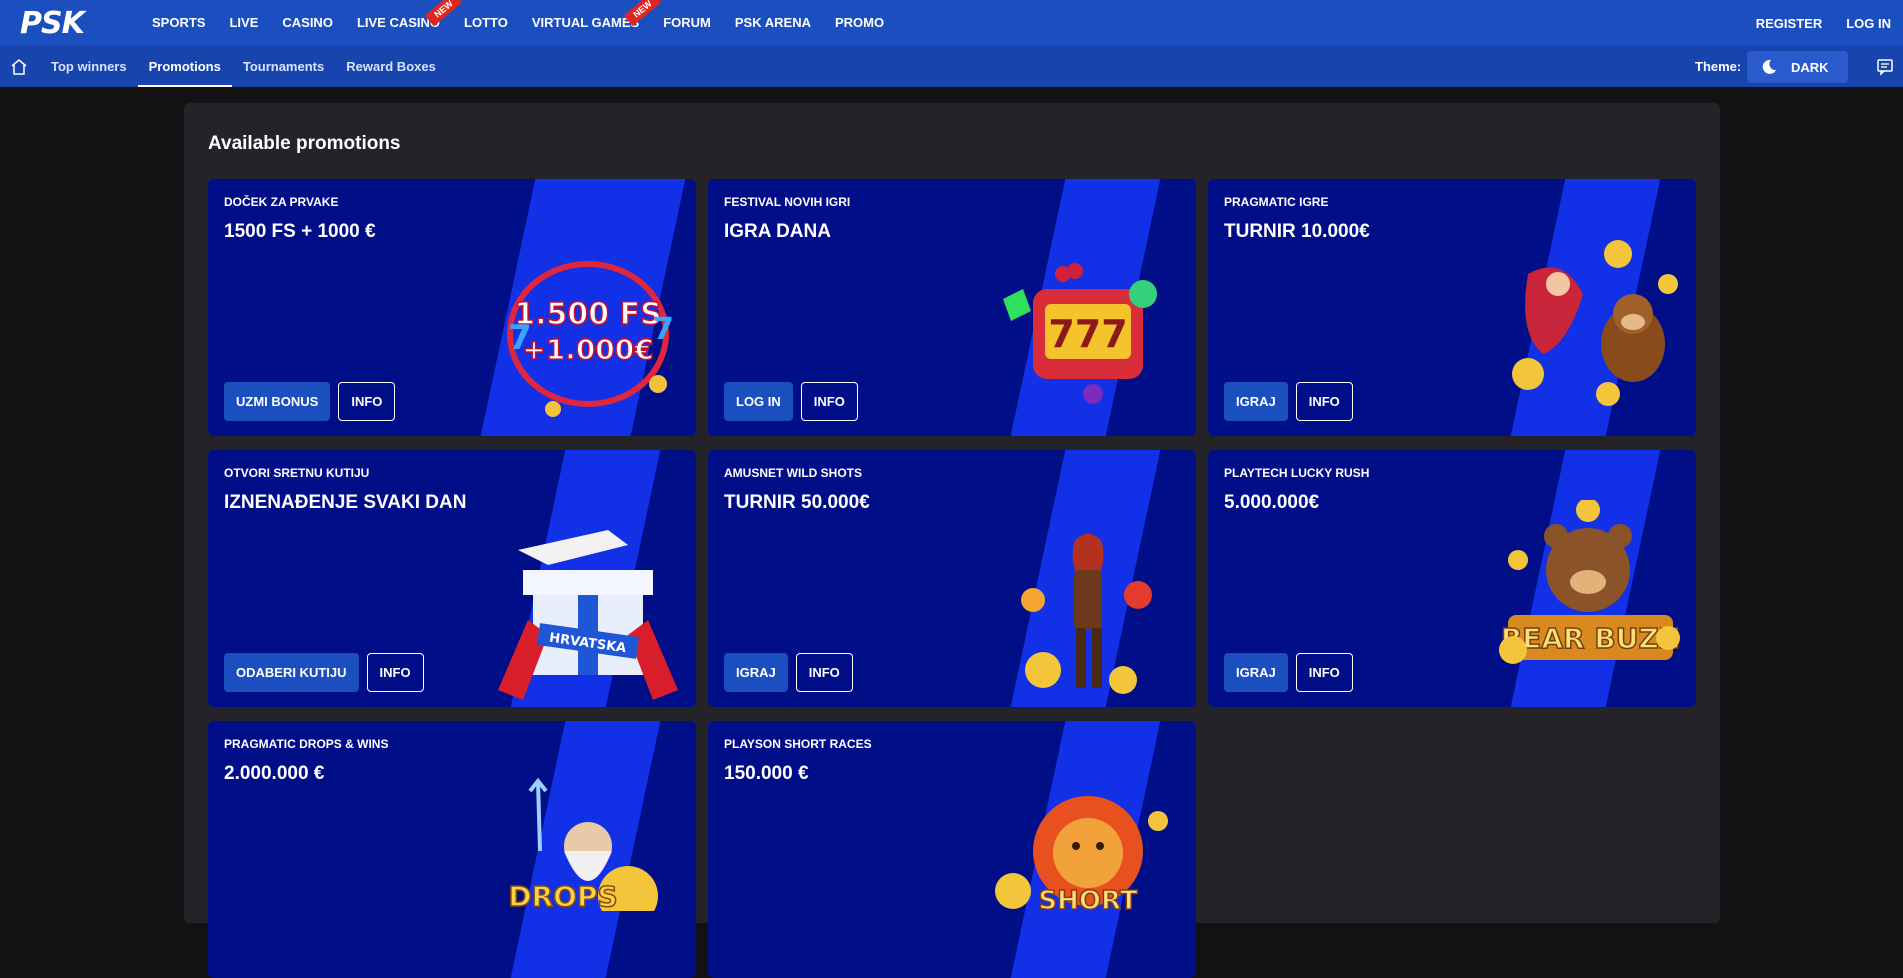  What do you see at coordinates (1297, 473) in the screenshot?
I see `card-subtitle: PLAYTECH LUCKY RUSH` at bounding box center [1297, 473].